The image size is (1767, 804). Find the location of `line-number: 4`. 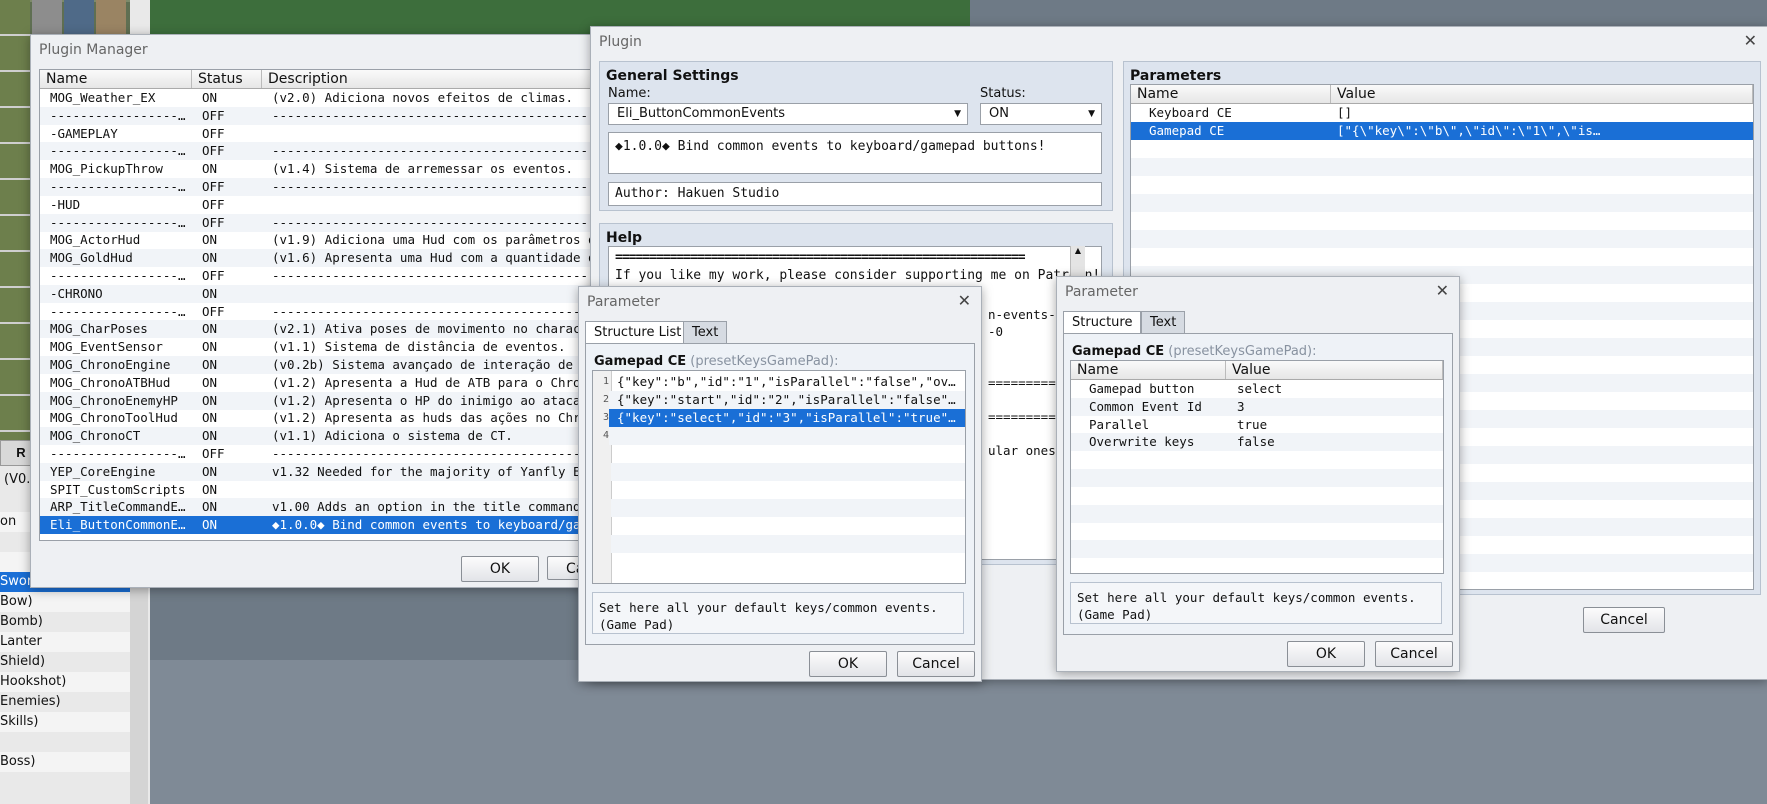

line-number: 4 is located at coordinates (601, 436).